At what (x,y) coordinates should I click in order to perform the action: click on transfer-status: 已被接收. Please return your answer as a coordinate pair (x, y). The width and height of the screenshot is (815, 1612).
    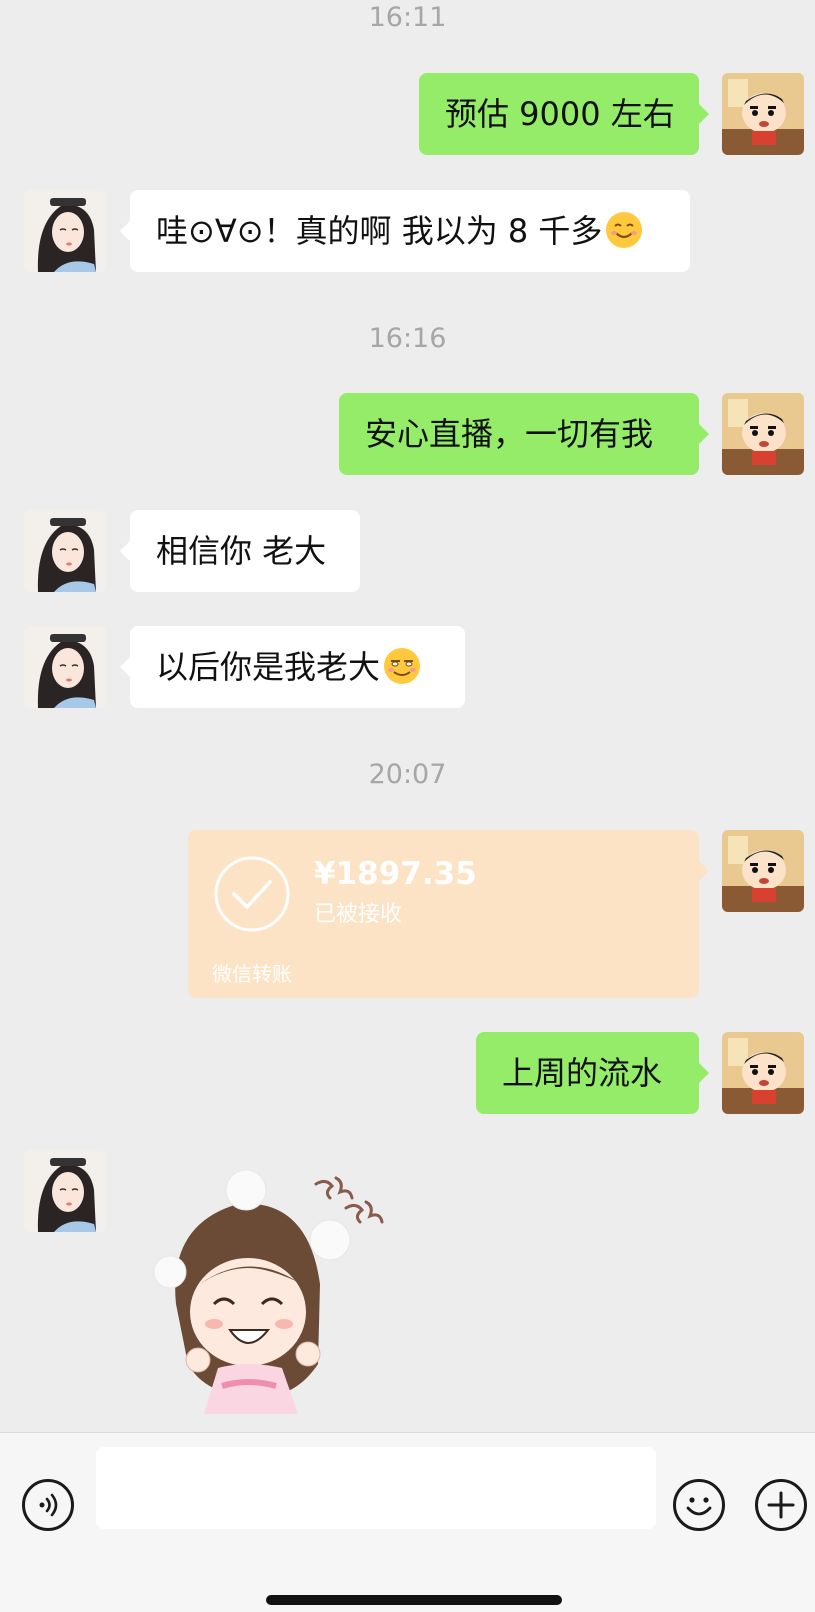
    Looking at the image, I should click on (358, 914).